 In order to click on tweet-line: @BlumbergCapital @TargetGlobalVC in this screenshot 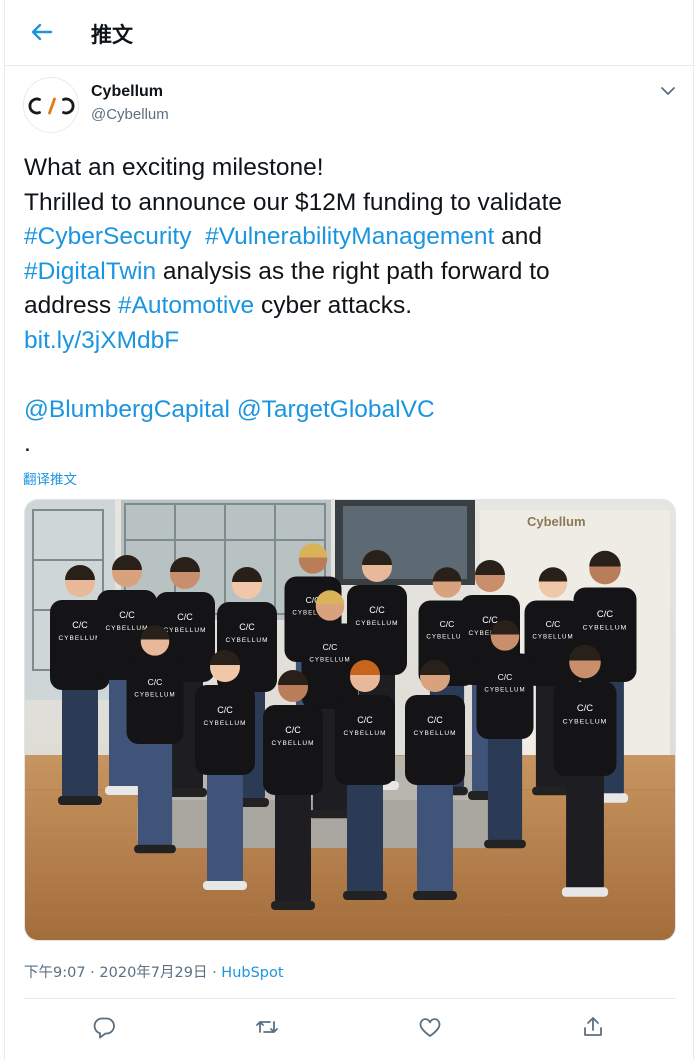, I will do `click(349, 410)`.